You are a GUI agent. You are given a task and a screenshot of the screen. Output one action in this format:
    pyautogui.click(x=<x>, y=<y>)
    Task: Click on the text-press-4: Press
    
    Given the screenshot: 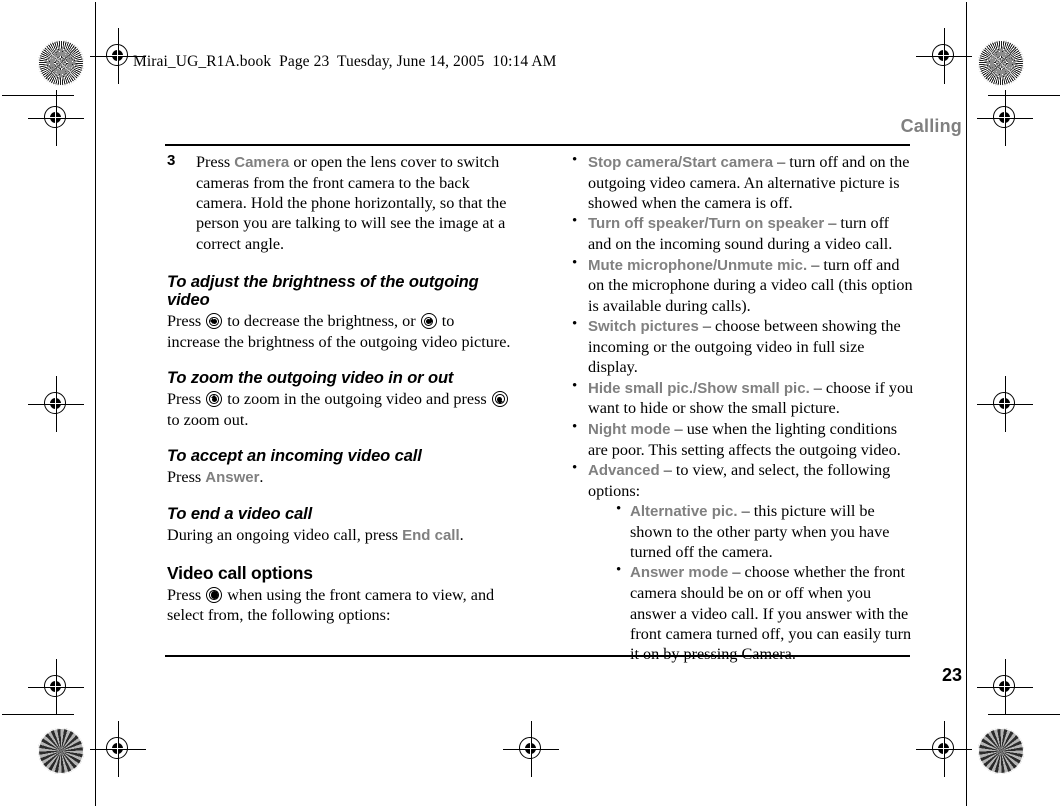 What is the action you would take?
    pyautogui.click(x=186, y=595)
    